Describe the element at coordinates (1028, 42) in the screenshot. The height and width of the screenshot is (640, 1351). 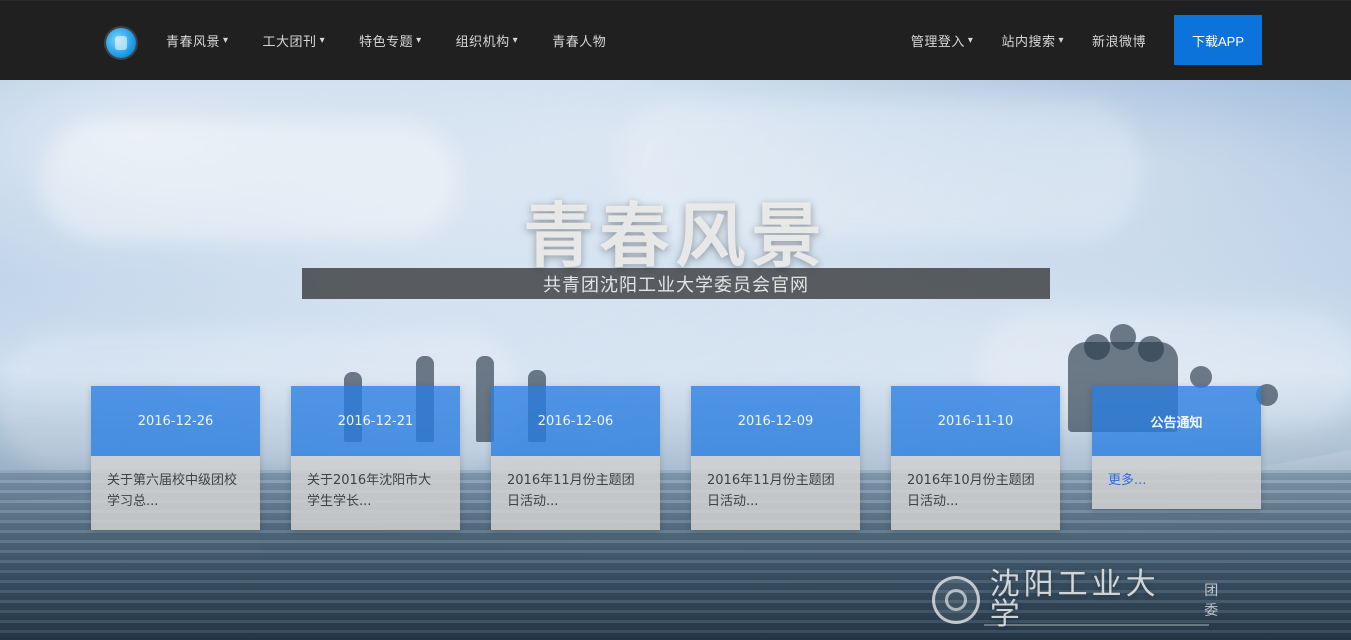
I see `nav-item-label: 站内搜索` at that location.